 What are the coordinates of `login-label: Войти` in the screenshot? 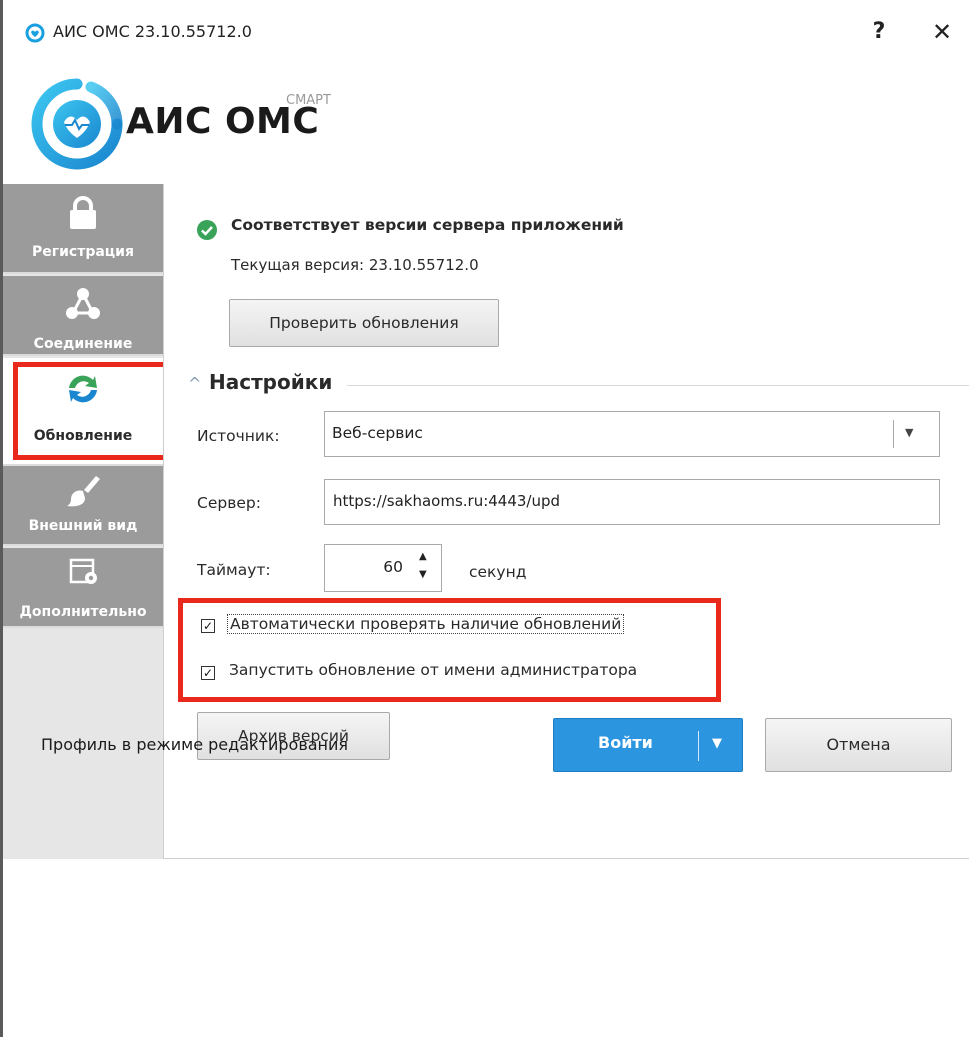 It's located at (625, 742).